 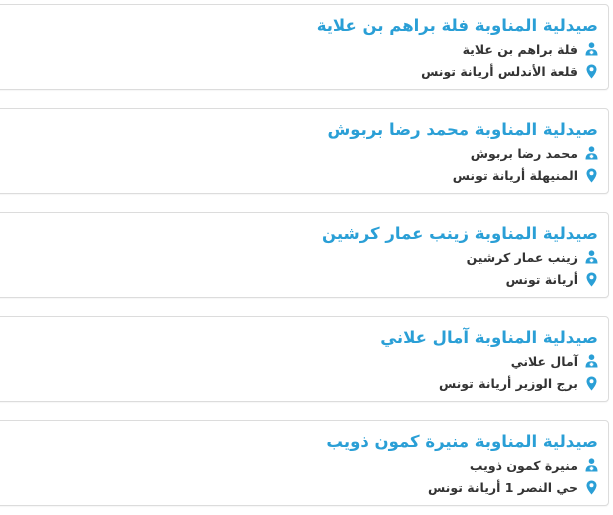 I want to click on pharmacist-name: محمد رضا بربوش, so click(x=524, y=153).